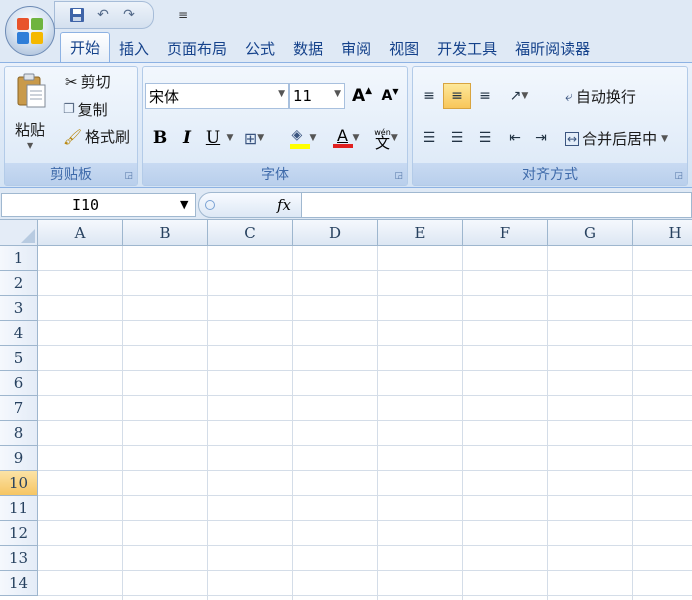 This screenshot has height=600, width=692. I want to click on format-painter-icon: 🖌, so click(73, 136).